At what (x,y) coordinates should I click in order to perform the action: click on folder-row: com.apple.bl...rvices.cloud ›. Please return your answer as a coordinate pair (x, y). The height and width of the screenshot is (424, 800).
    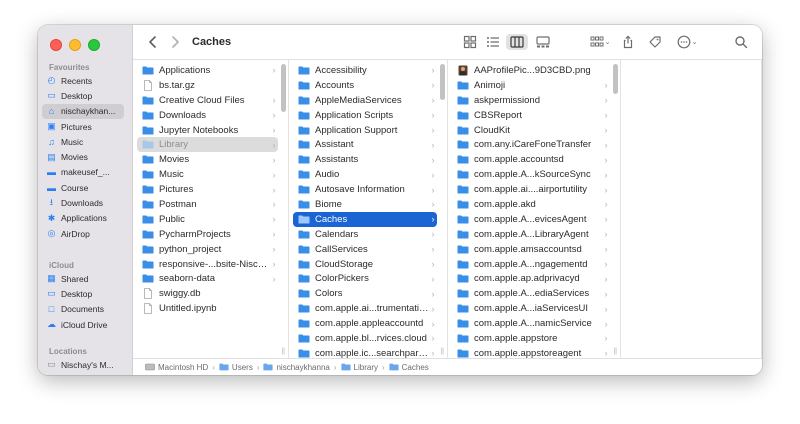
    Looking at the image, I should click on (365, 338).